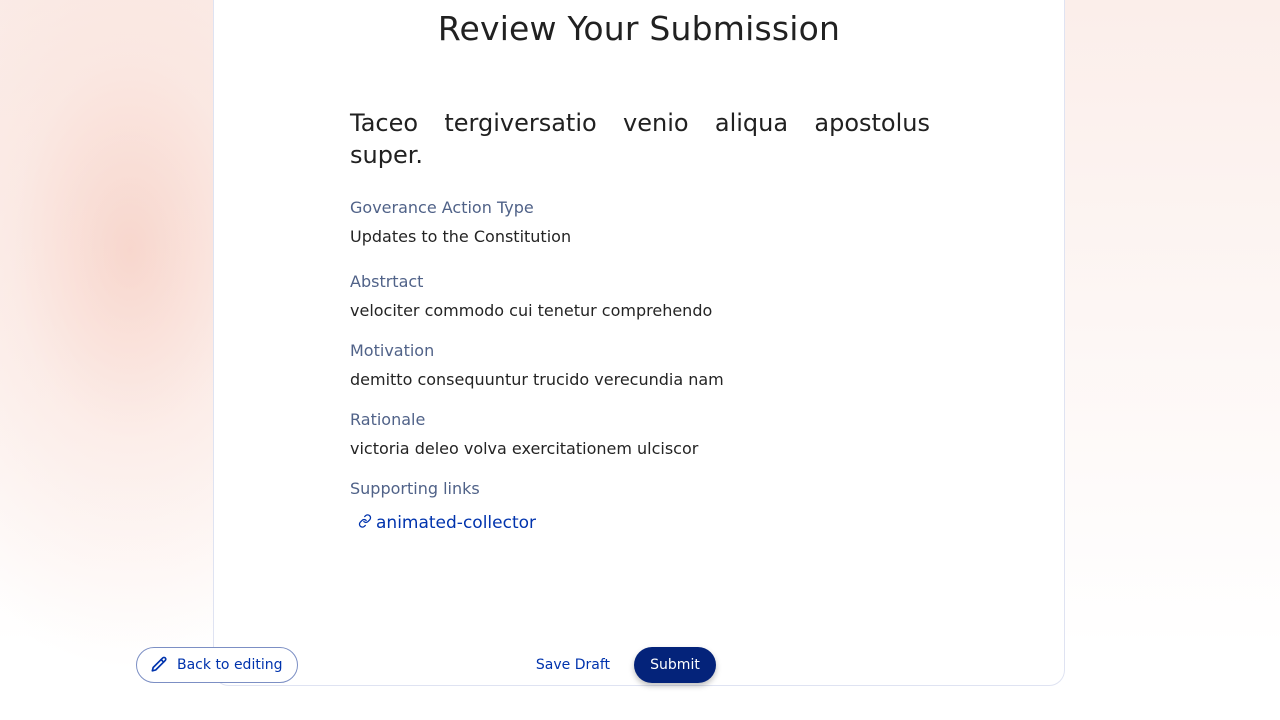  What do you see at coordinates (387, 281) in the screenshot?
I see `field-label: Abstrtact` at bounding box center [387, 281].